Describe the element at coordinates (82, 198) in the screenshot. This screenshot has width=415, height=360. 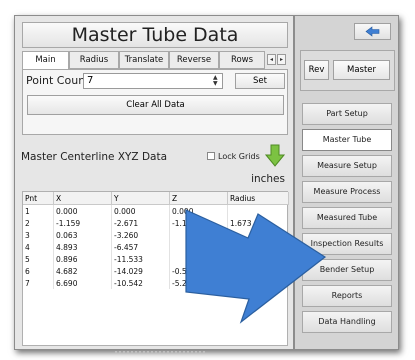
I see `column-header: X` at that location.